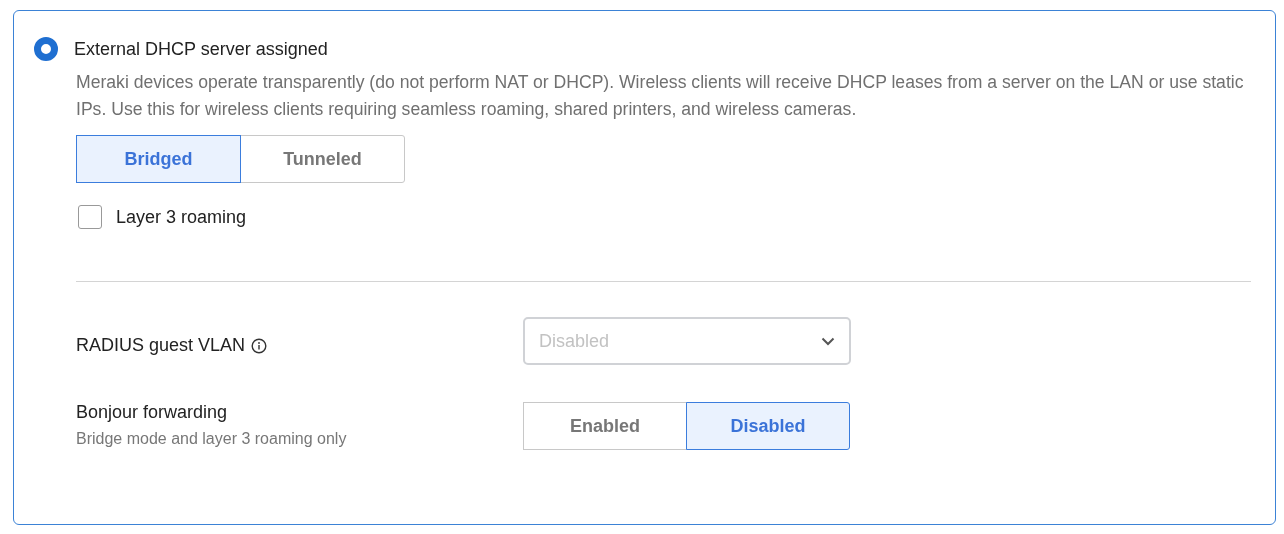  I want to click on field-label: RADIUS guest VLAN, so click(161, 345).